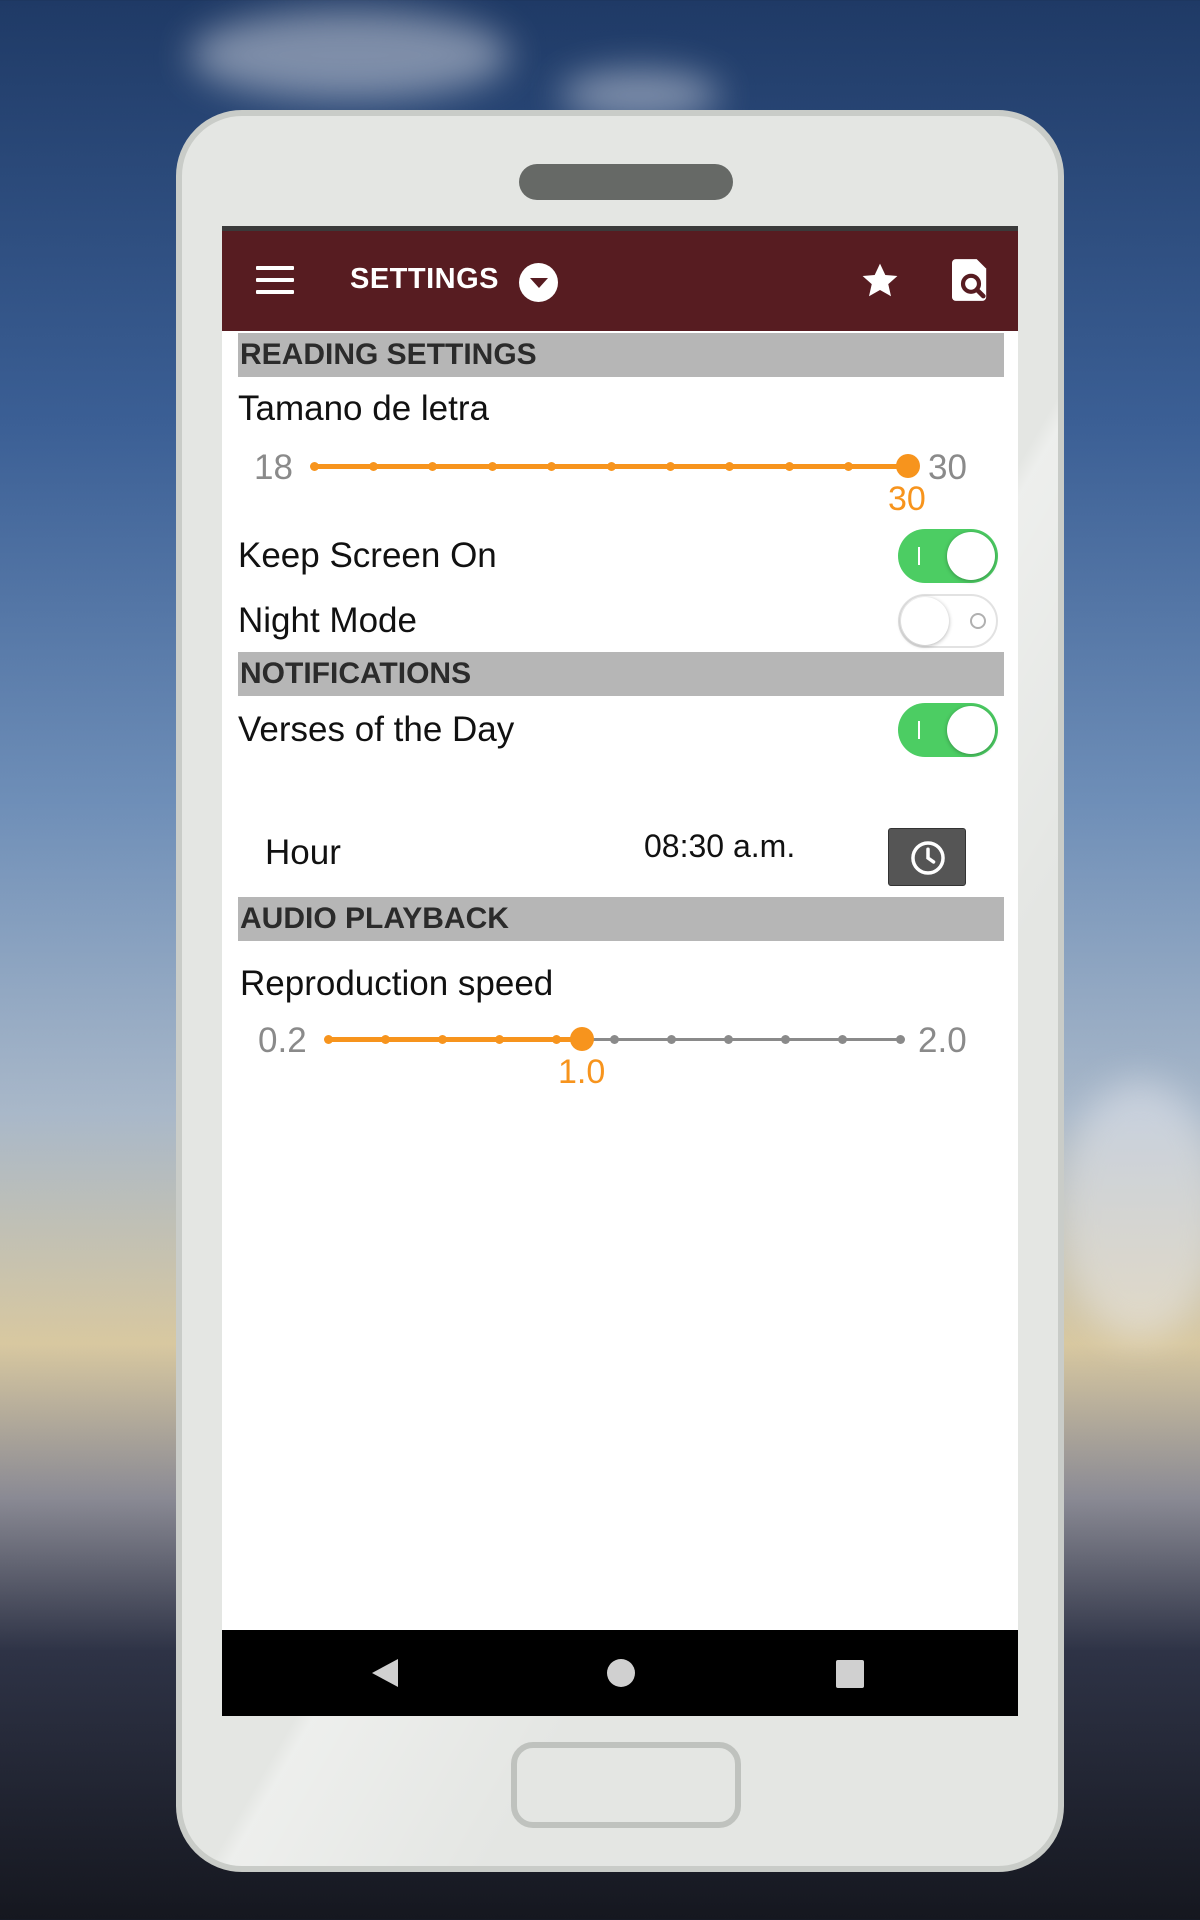 The width and height of the screenshot is (1200, 1920). Describe the element at coordinates (367, 555) in the screenshot. I see `keep-screen-on-label: Keep Screen On` at that location.